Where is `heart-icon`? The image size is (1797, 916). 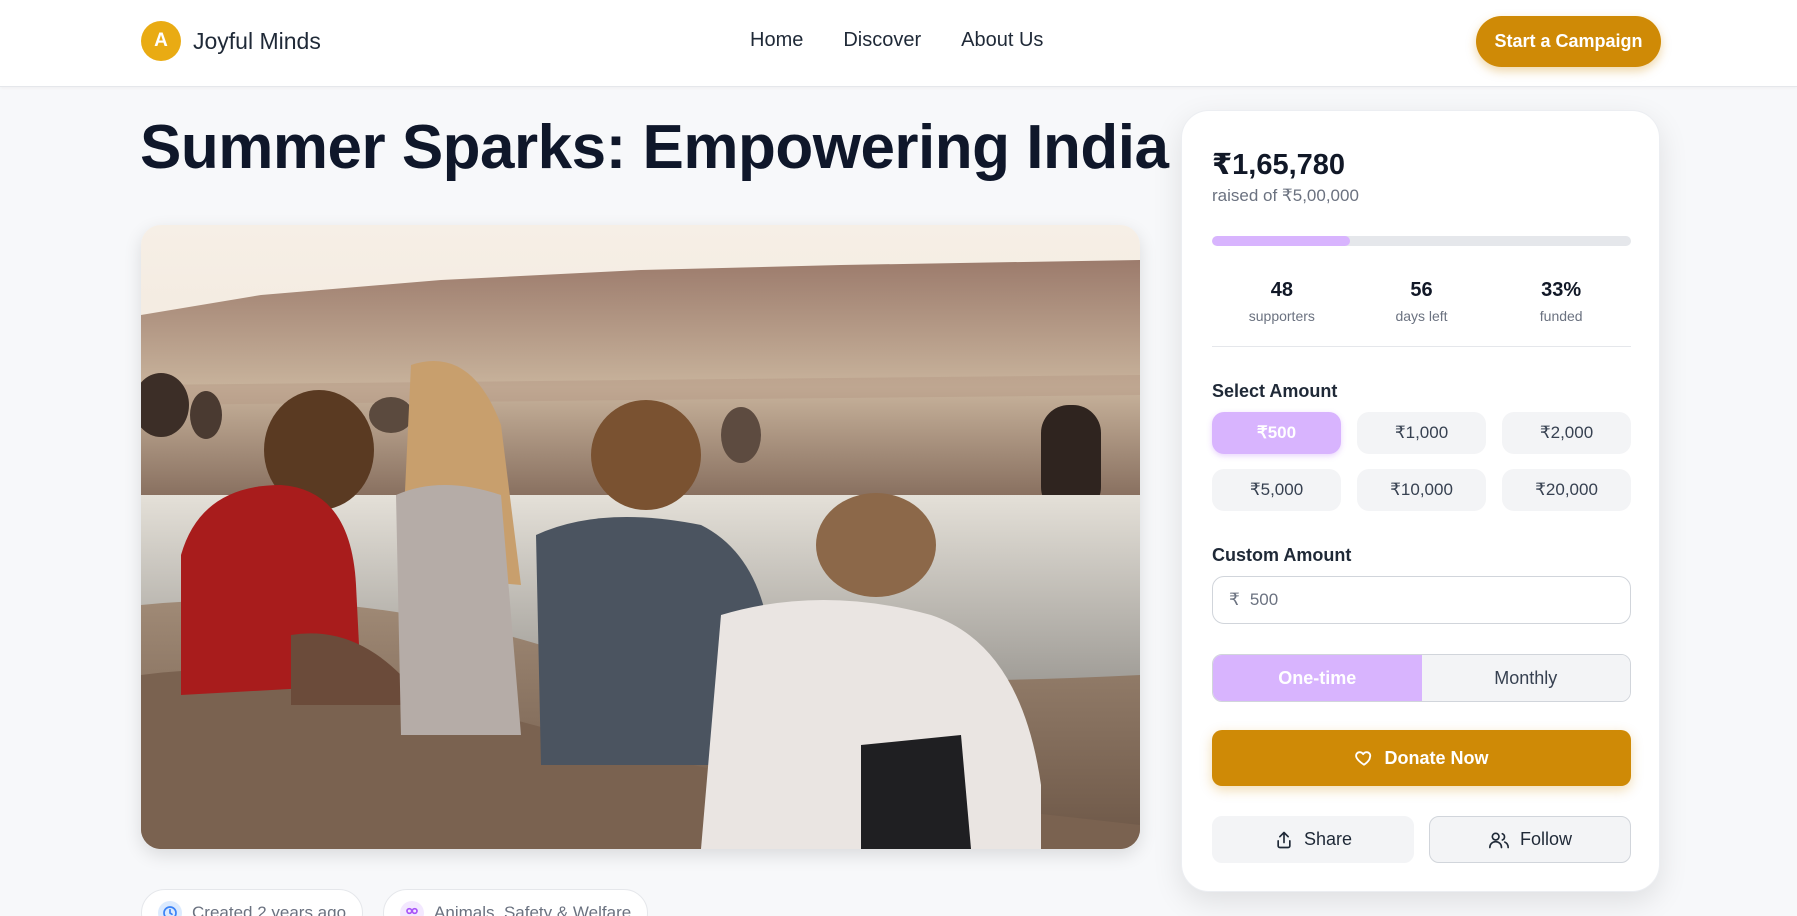 heart-icon is located at coordinates (1363, 758).